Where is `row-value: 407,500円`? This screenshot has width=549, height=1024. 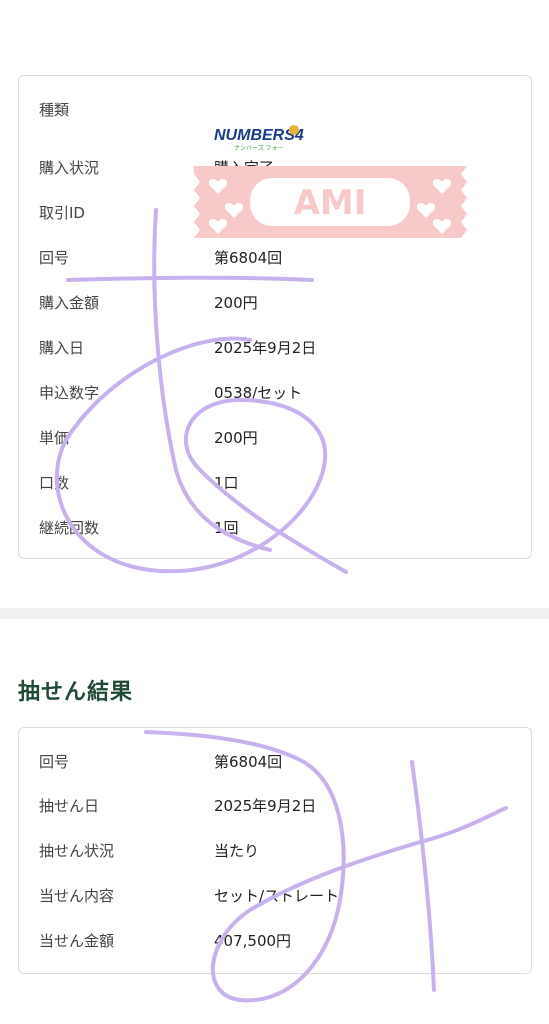 row-value: 407,500円 is located at coordinates (253, 941).